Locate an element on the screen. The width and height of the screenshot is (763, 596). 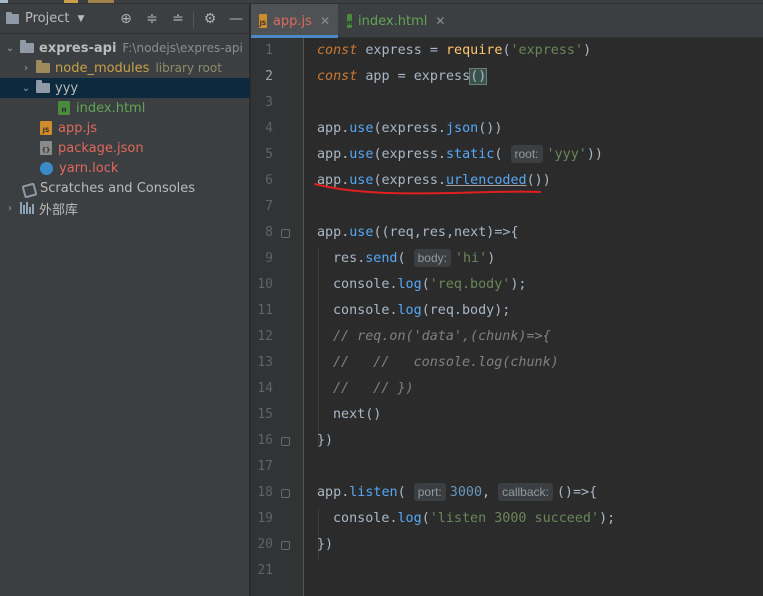
tree-item-label: yarn.lock is located at coordinates (89, 168).